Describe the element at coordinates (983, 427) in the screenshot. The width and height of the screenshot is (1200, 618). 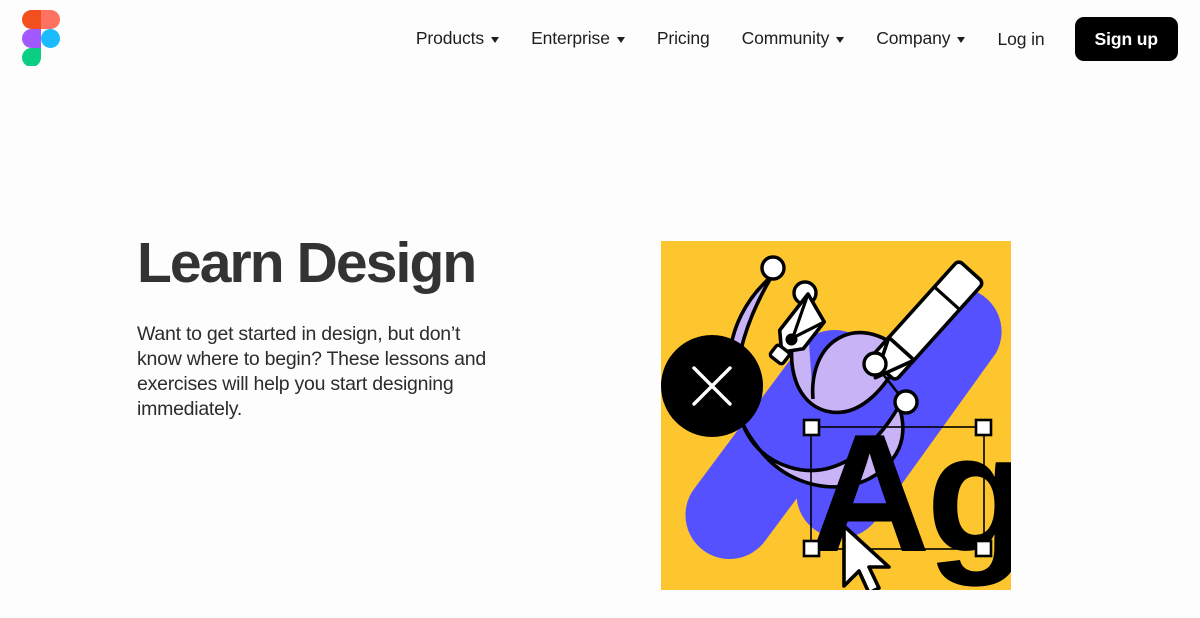
I see `selection-handle-top-right` at that location.